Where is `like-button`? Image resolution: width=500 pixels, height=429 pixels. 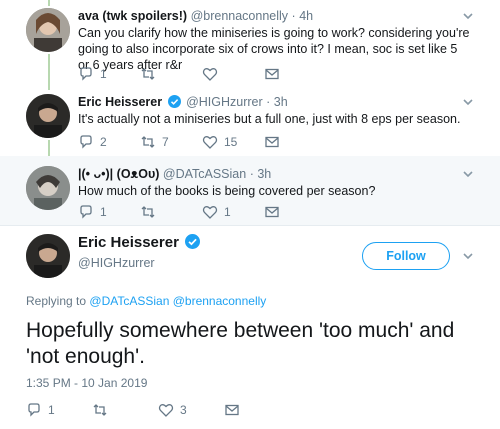 like-button is located at coordinates (233, 74).